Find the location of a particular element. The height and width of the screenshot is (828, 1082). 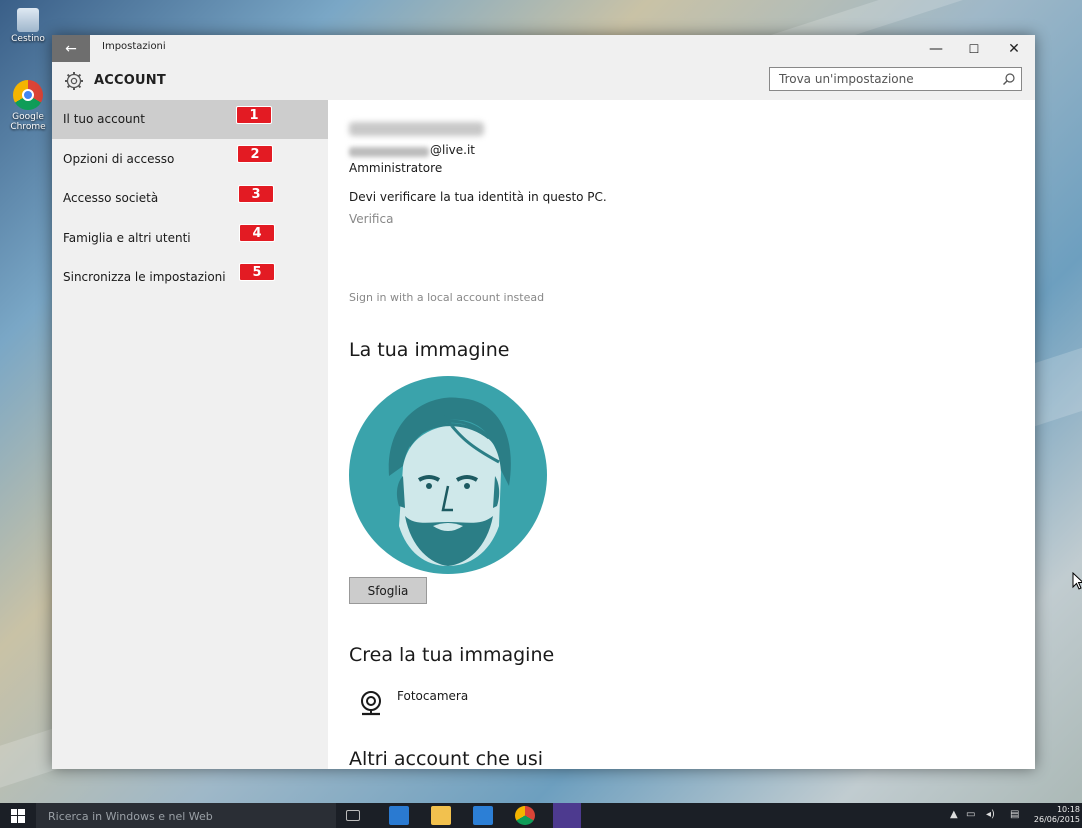

browse-button: Sfoglia is located at coordinates (388, 590).